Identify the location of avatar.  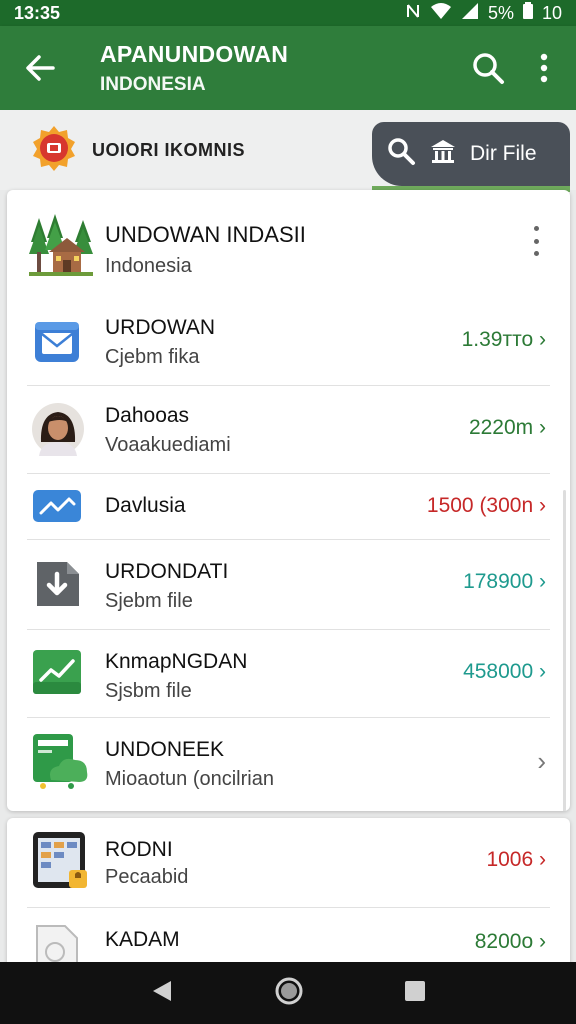
(58, 431).